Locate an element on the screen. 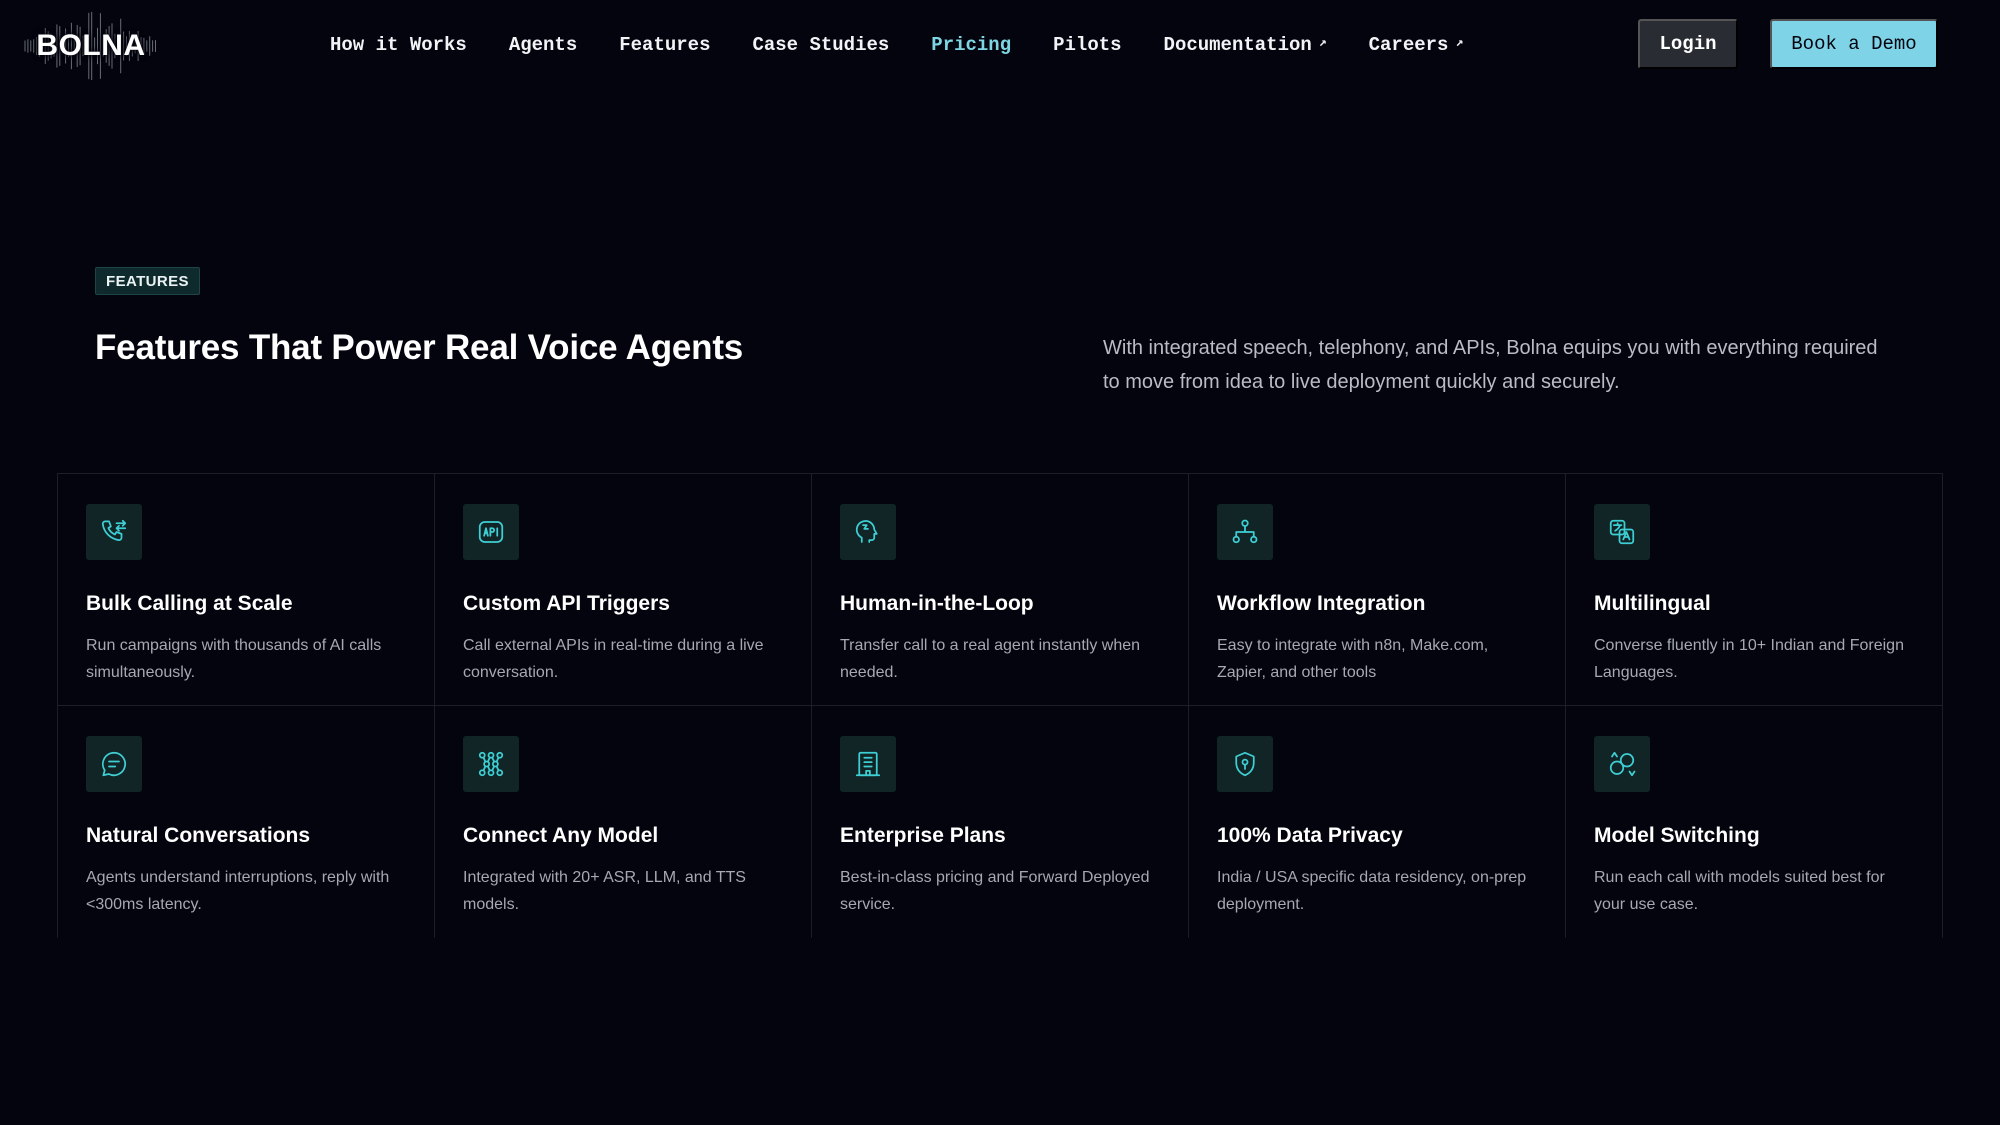  nav-label: Features is located at coordinates (665, 45).